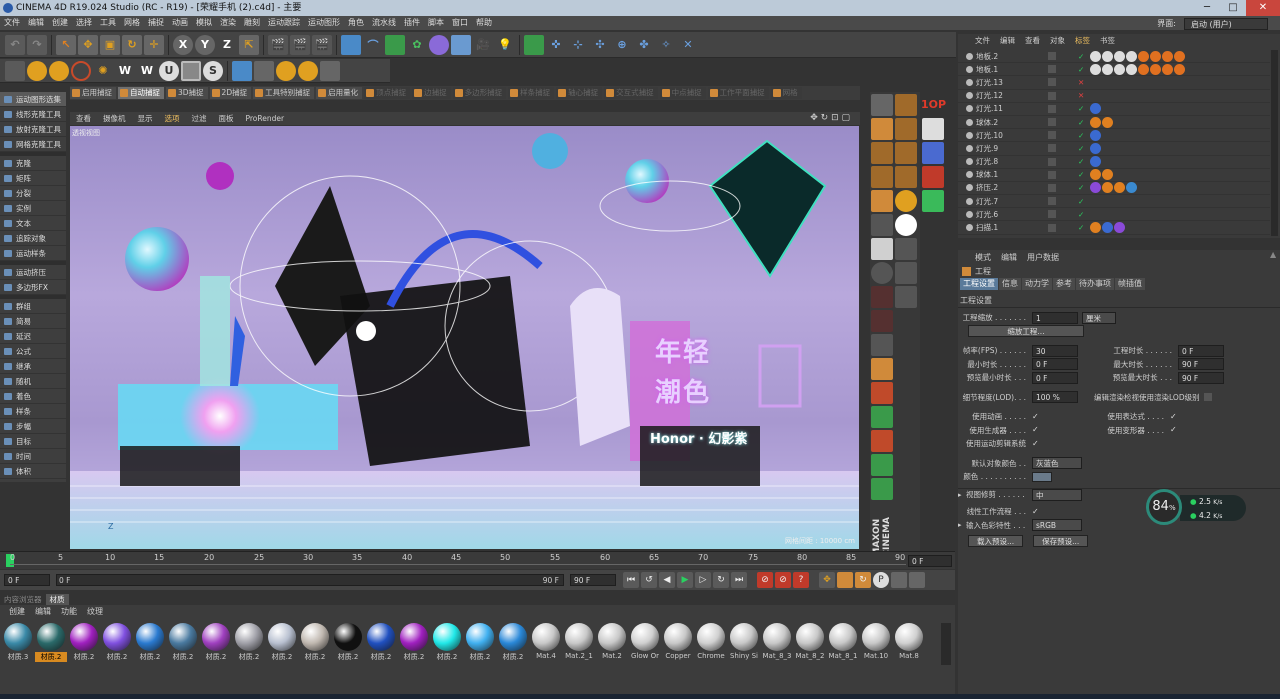 This screenshot has width=1280, height=699. Describe the element at coordinates (88, 44) in the screenshot. I see `move-icon: ✥` at that location.